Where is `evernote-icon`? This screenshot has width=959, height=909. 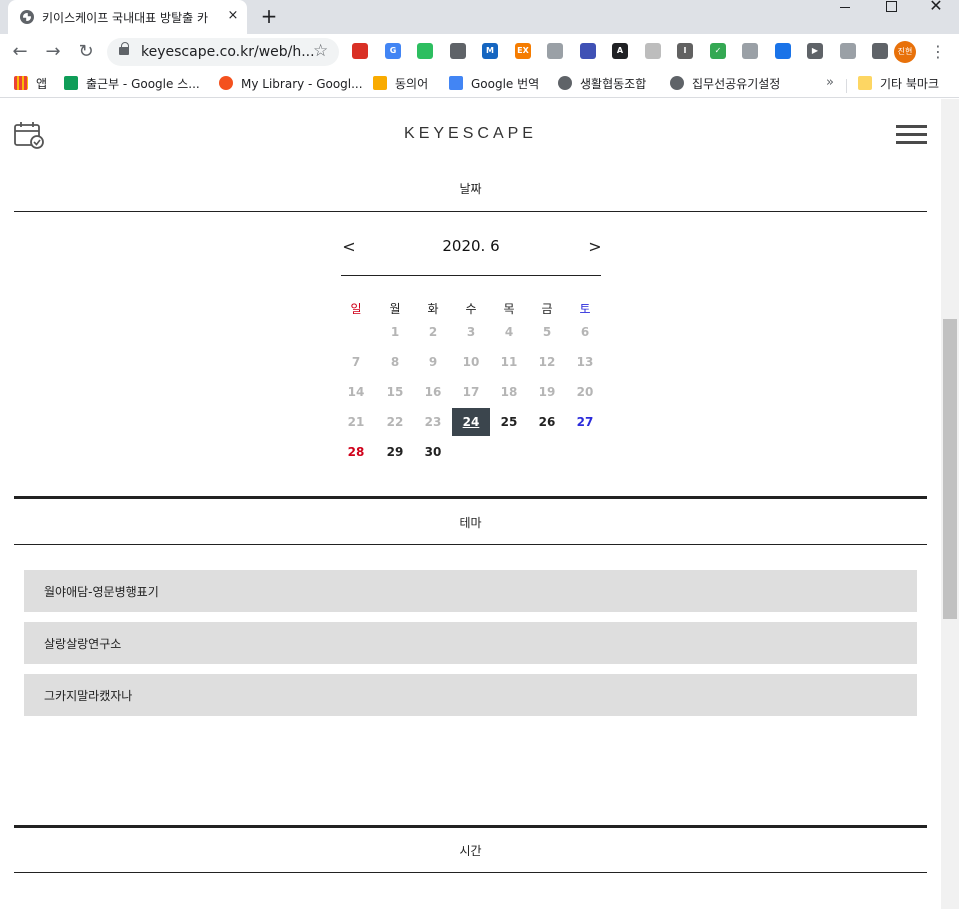
evernote-icon is located at coordinates (425, 51).